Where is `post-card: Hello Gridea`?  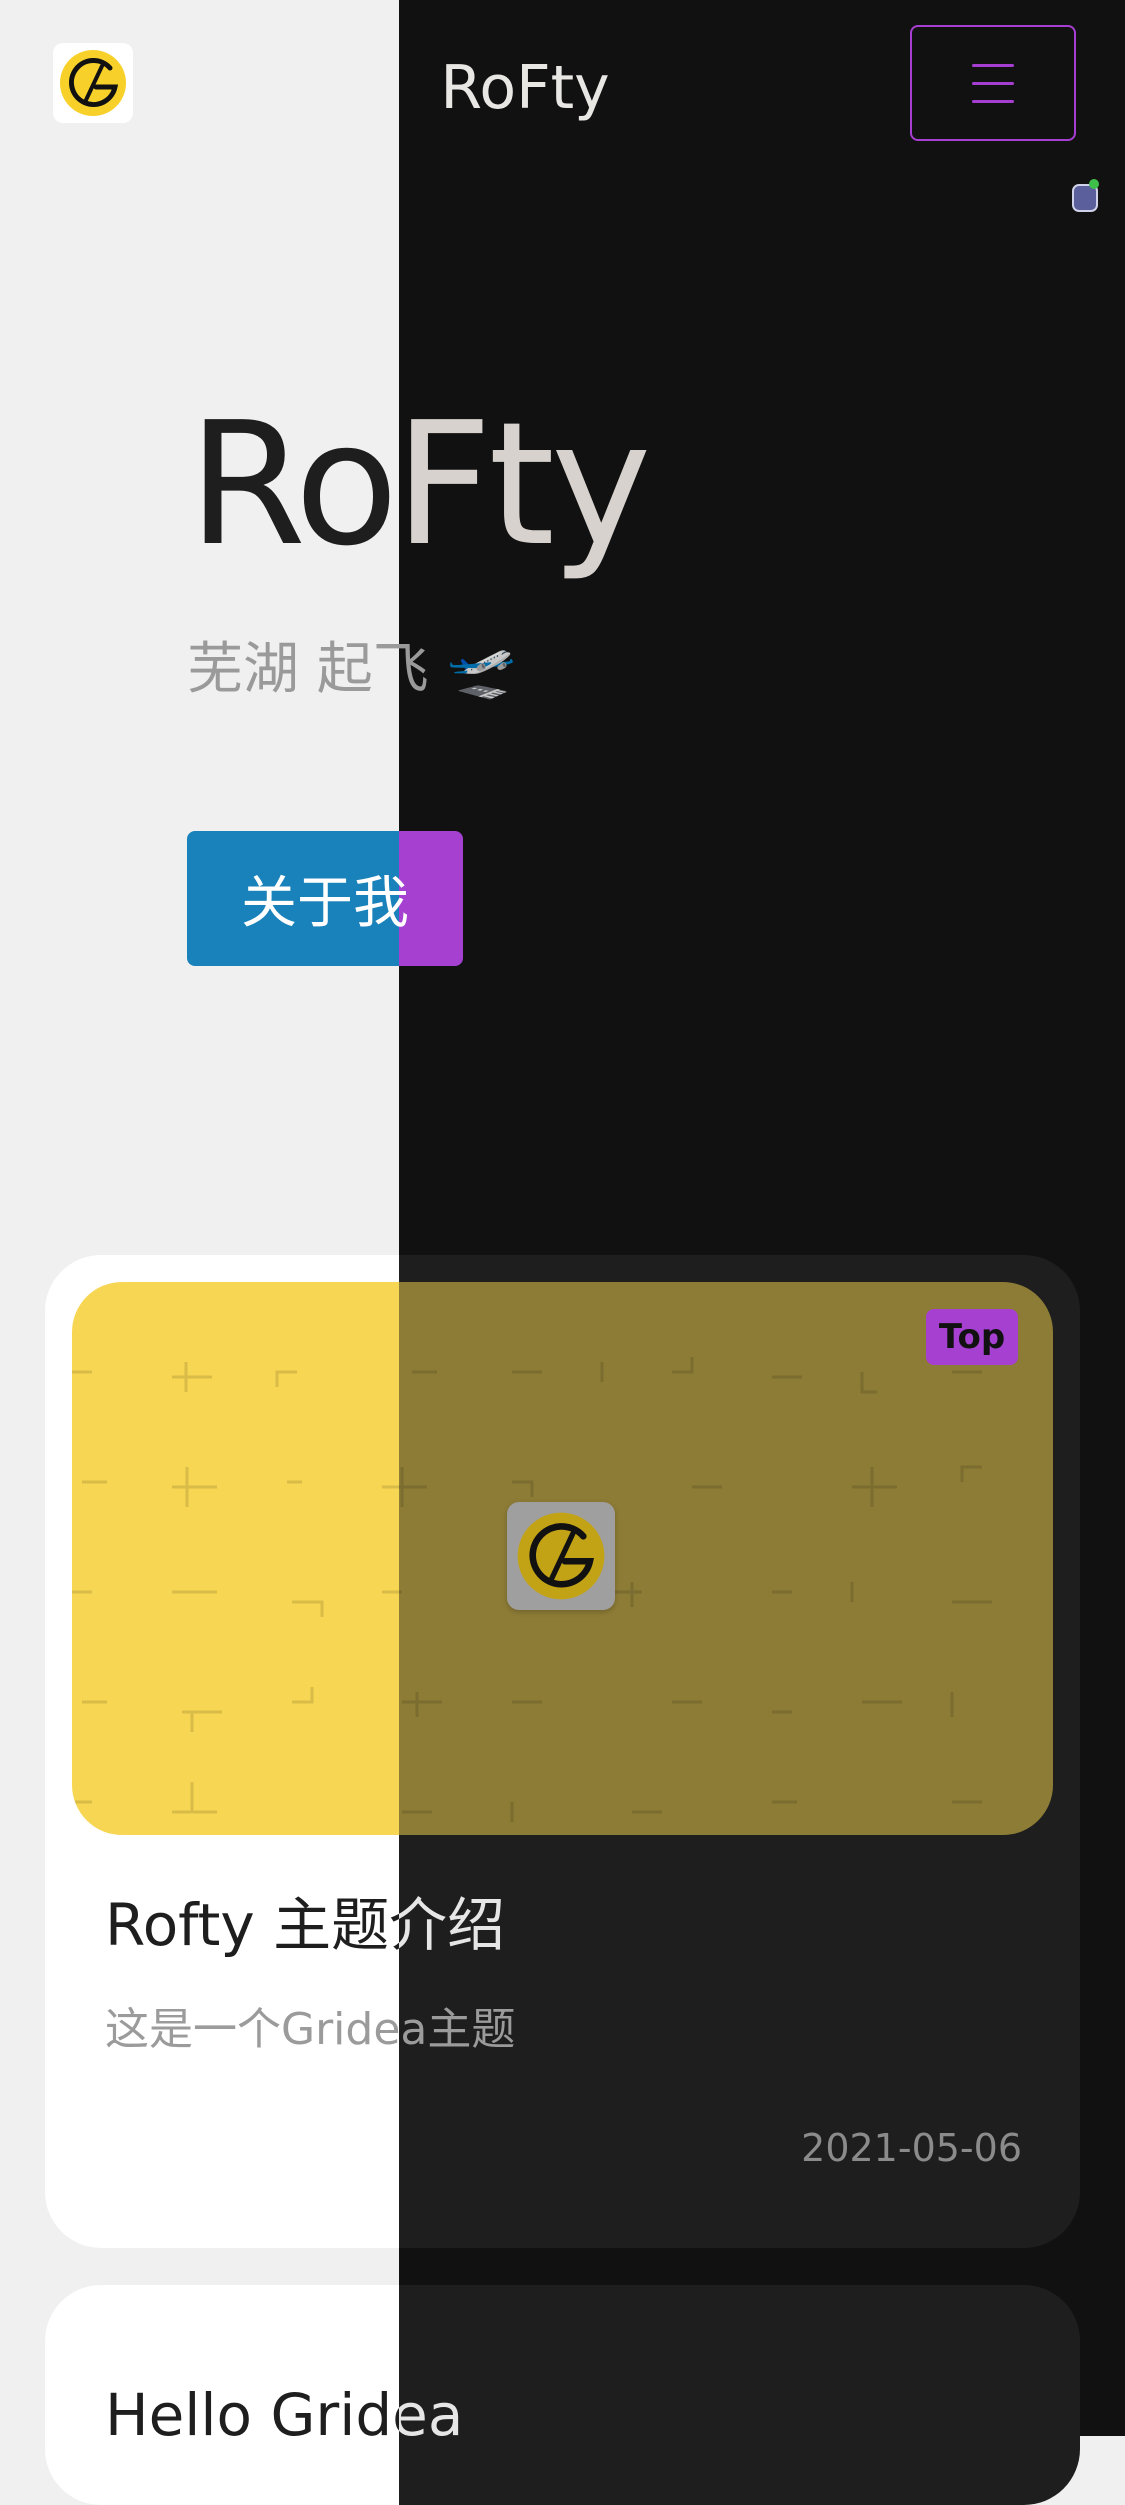 post-card: Hello Gridea is located at coordinates (562, 2395).